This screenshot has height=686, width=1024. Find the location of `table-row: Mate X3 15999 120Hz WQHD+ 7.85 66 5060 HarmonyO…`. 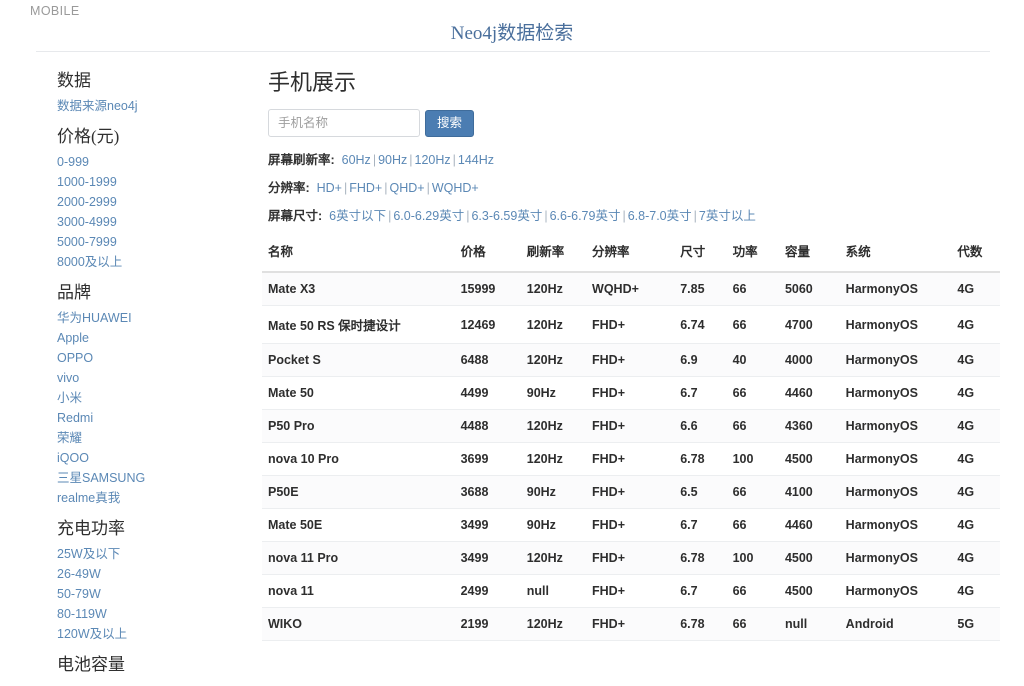

table-row: Mate X3 15999 120Hz WQHD+ 7.85 66 5060 HarmonyO… is located at coordinates (631, 289).